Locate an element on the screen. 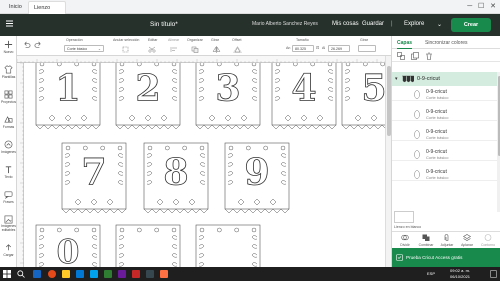 The width and height of the screenshot is (500, 281). tab-inicio: Inicio is located at coordinates (15, 7).